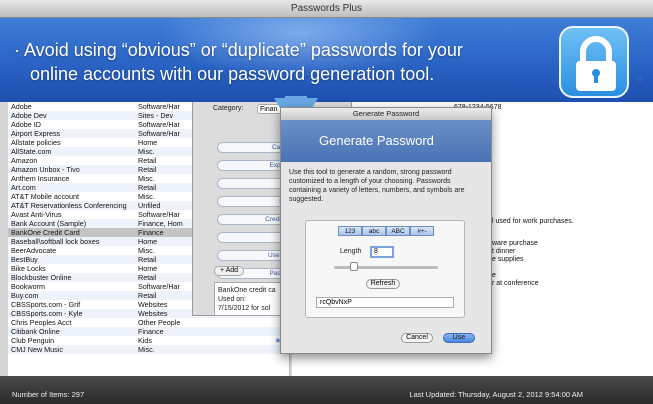  Describe the element at coordinates (508, 259) in the screenshot. I see `note-line-4: e supplies` at that location.